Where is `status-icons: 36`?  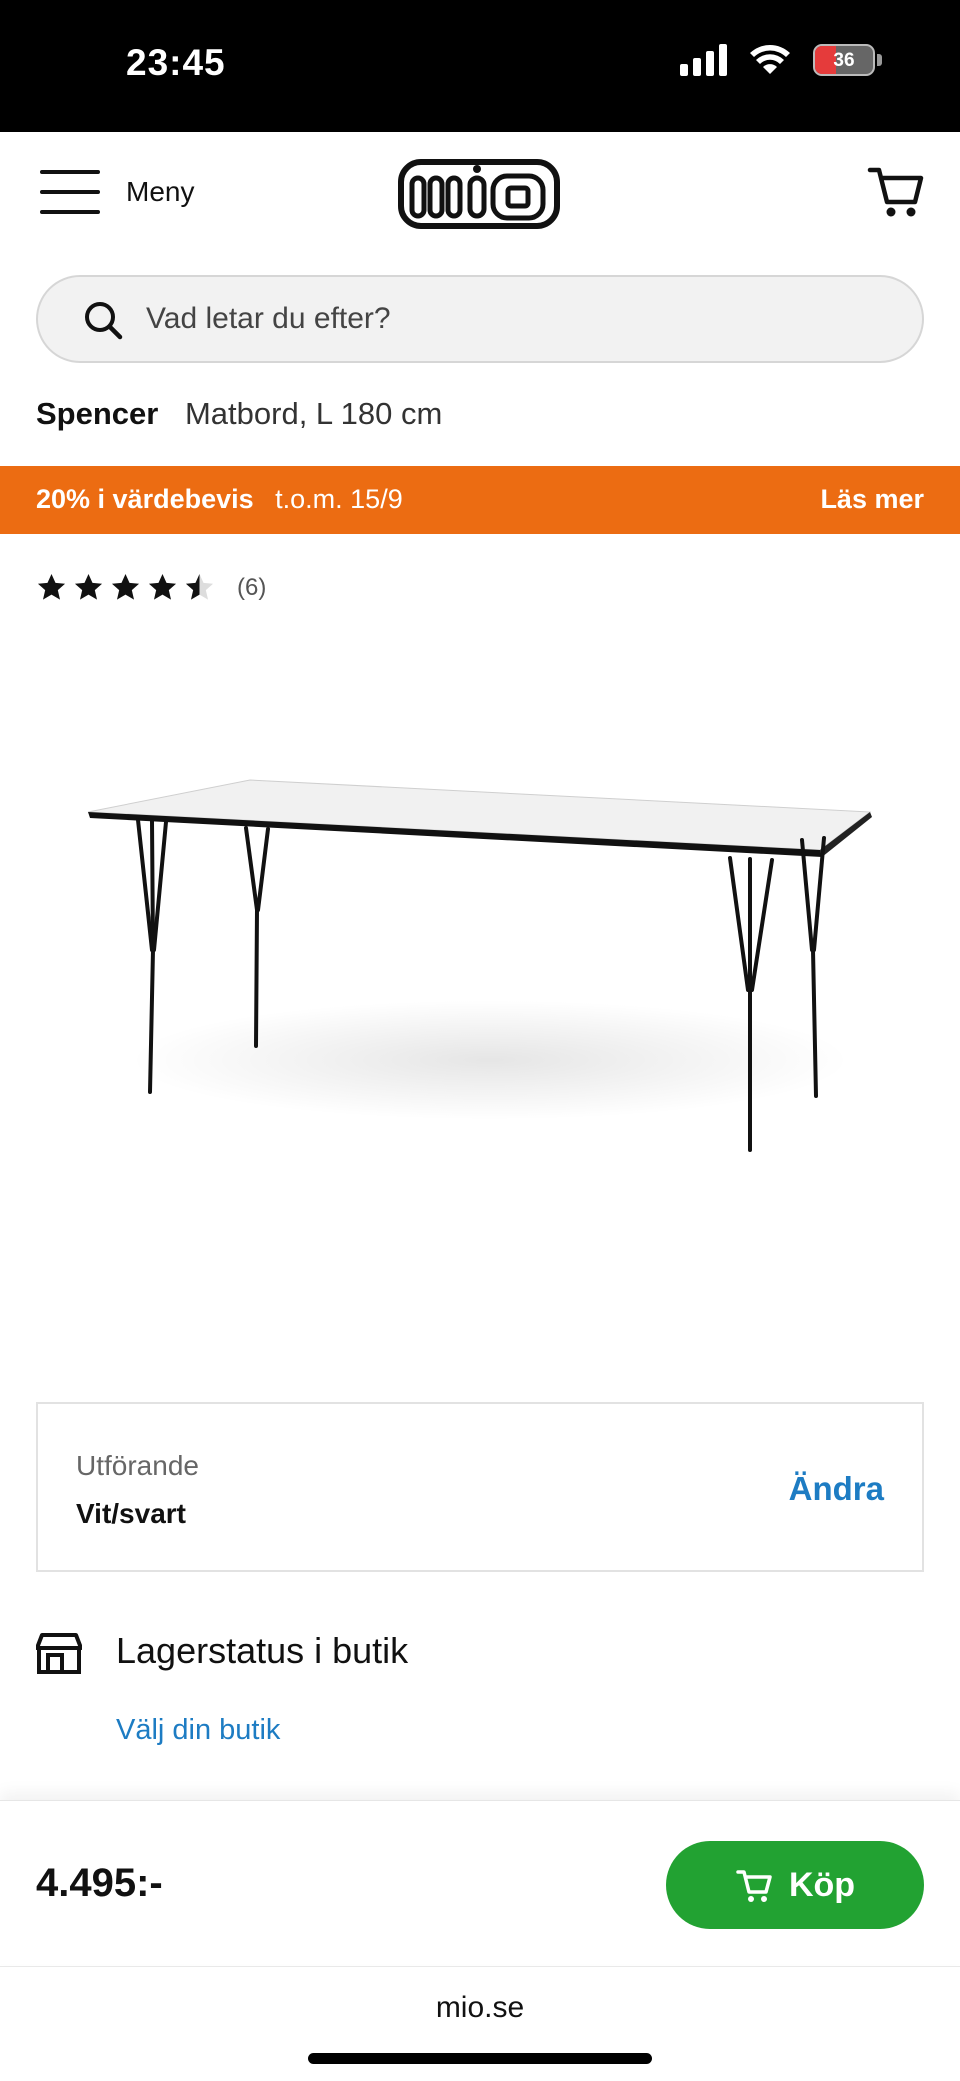
status-icons: 36 is located at coordinates (781, 60).